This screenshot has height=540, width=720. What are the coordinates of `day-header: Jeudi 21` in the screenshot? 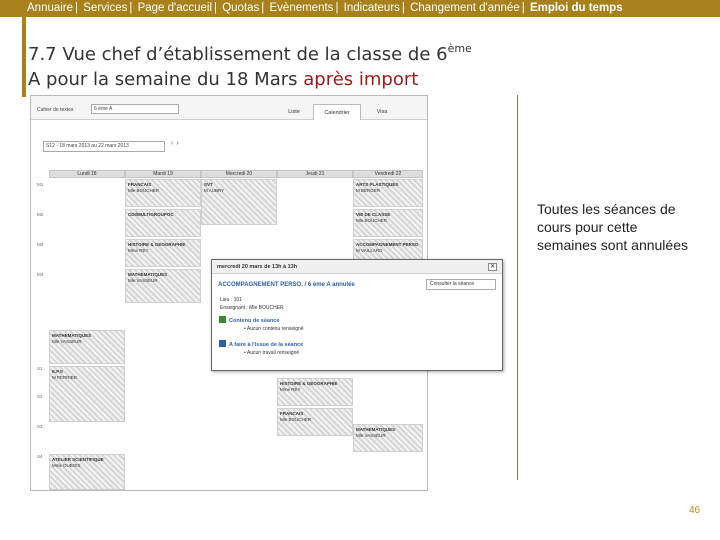 It's located at (315, 174).